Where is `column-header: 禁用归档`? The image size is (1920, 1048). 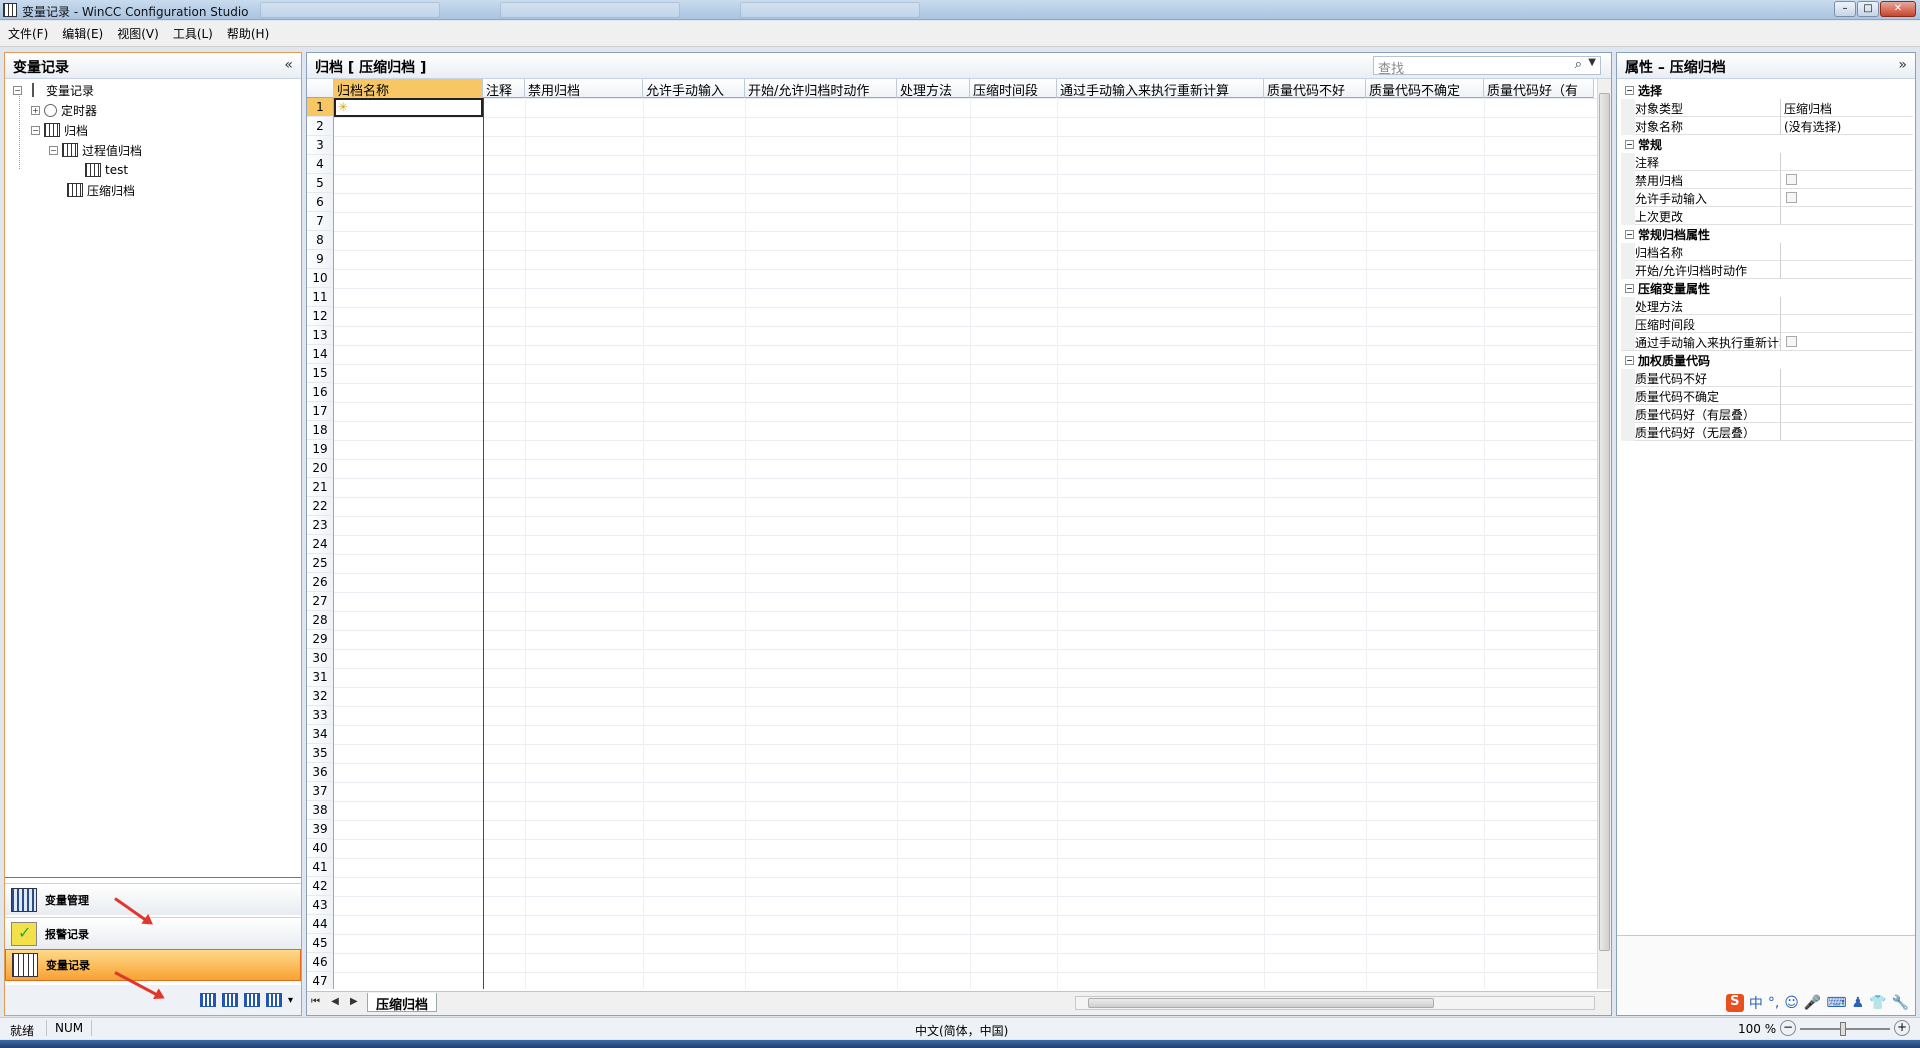 column-header: 禁用归档 is located at coordinates (584, 88).